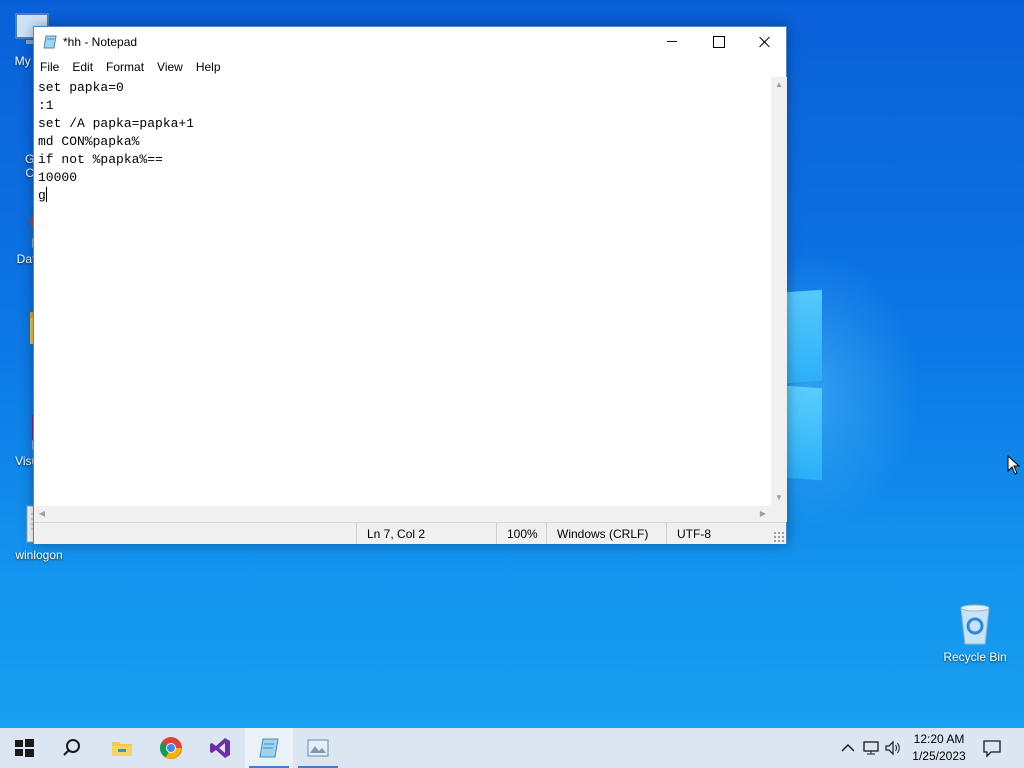 This screenshot has height=768, width=1024. Describe the element at coordinates (871, 748) in the screenshot. I see `network-icon` at that location.